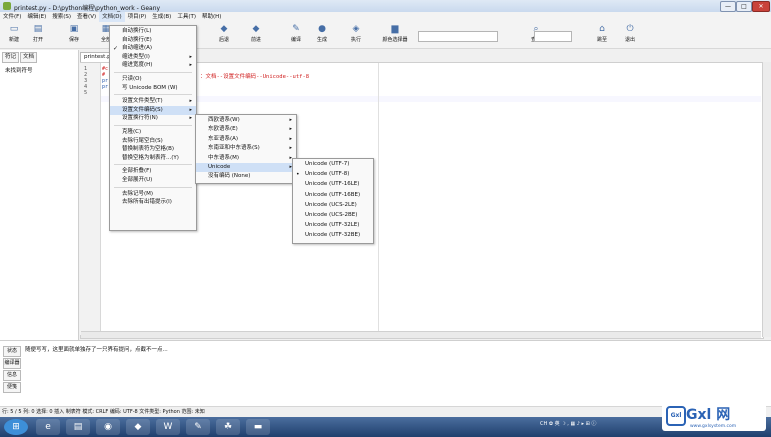 This screenshot has height=437, width=771. What do you see at coordinates (766, 199) in the screenshot?
I see `vertical-scrollbar` at bounding box center [766, 199].